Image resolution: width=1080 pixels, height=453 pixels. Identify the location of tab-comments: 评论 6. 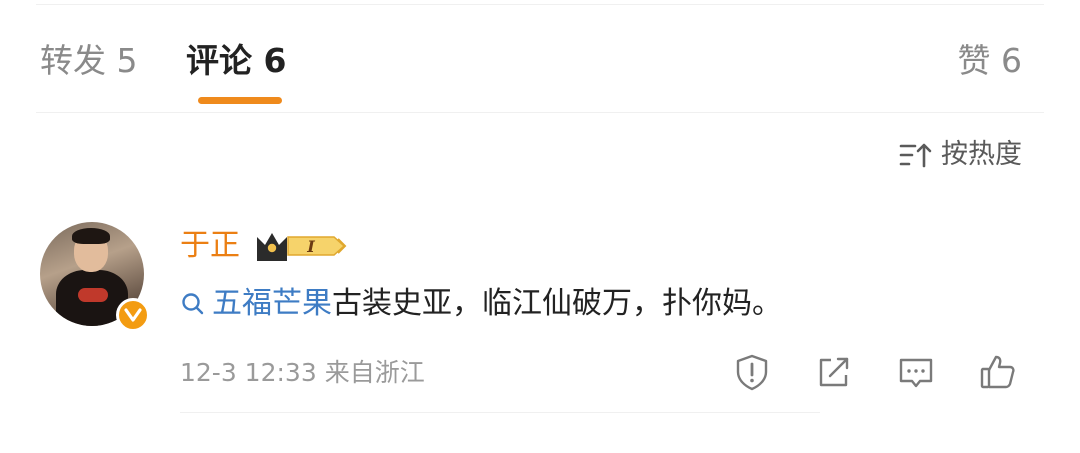
(236, 61).